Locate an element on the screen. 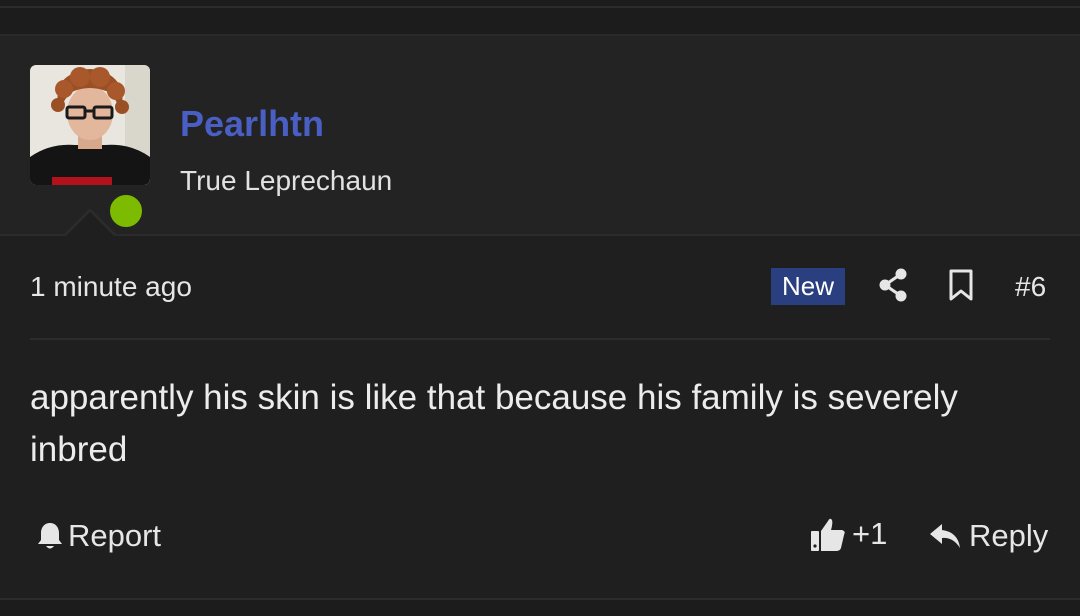 Image resolution: width=1080 pixels, height=616 pixels. bottom-strip is located at coordinates (540, 608).